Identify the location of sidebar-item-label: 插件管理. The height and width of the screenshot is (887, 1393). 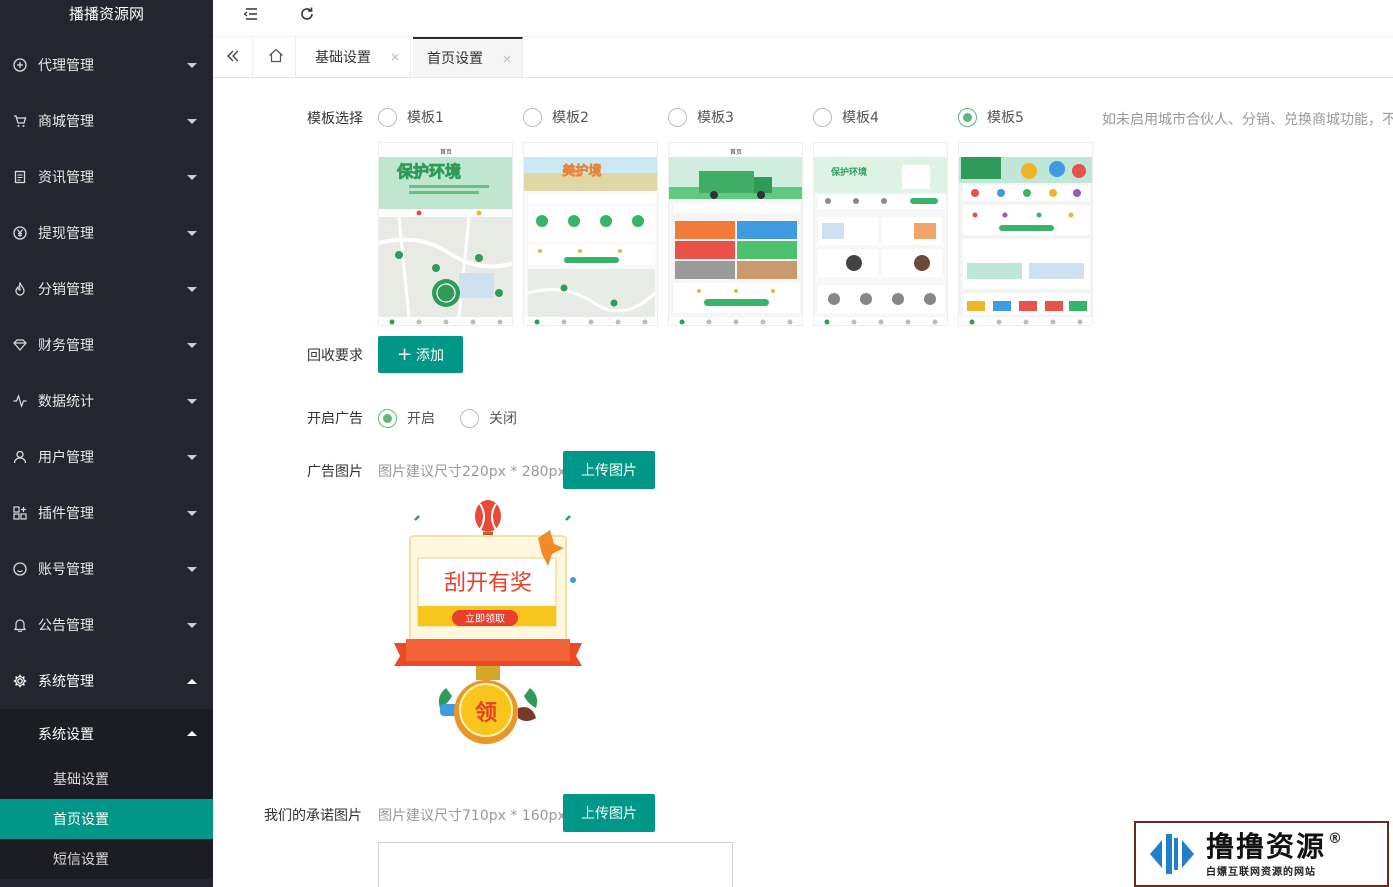
(66, 514).